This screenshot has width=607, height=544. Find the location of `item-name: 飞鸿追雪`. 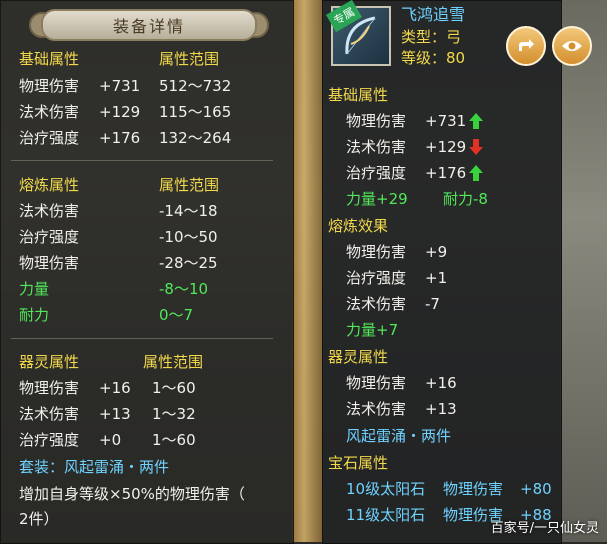

item-name: 飞鸿追雪 is located at coordinates (433, 14).